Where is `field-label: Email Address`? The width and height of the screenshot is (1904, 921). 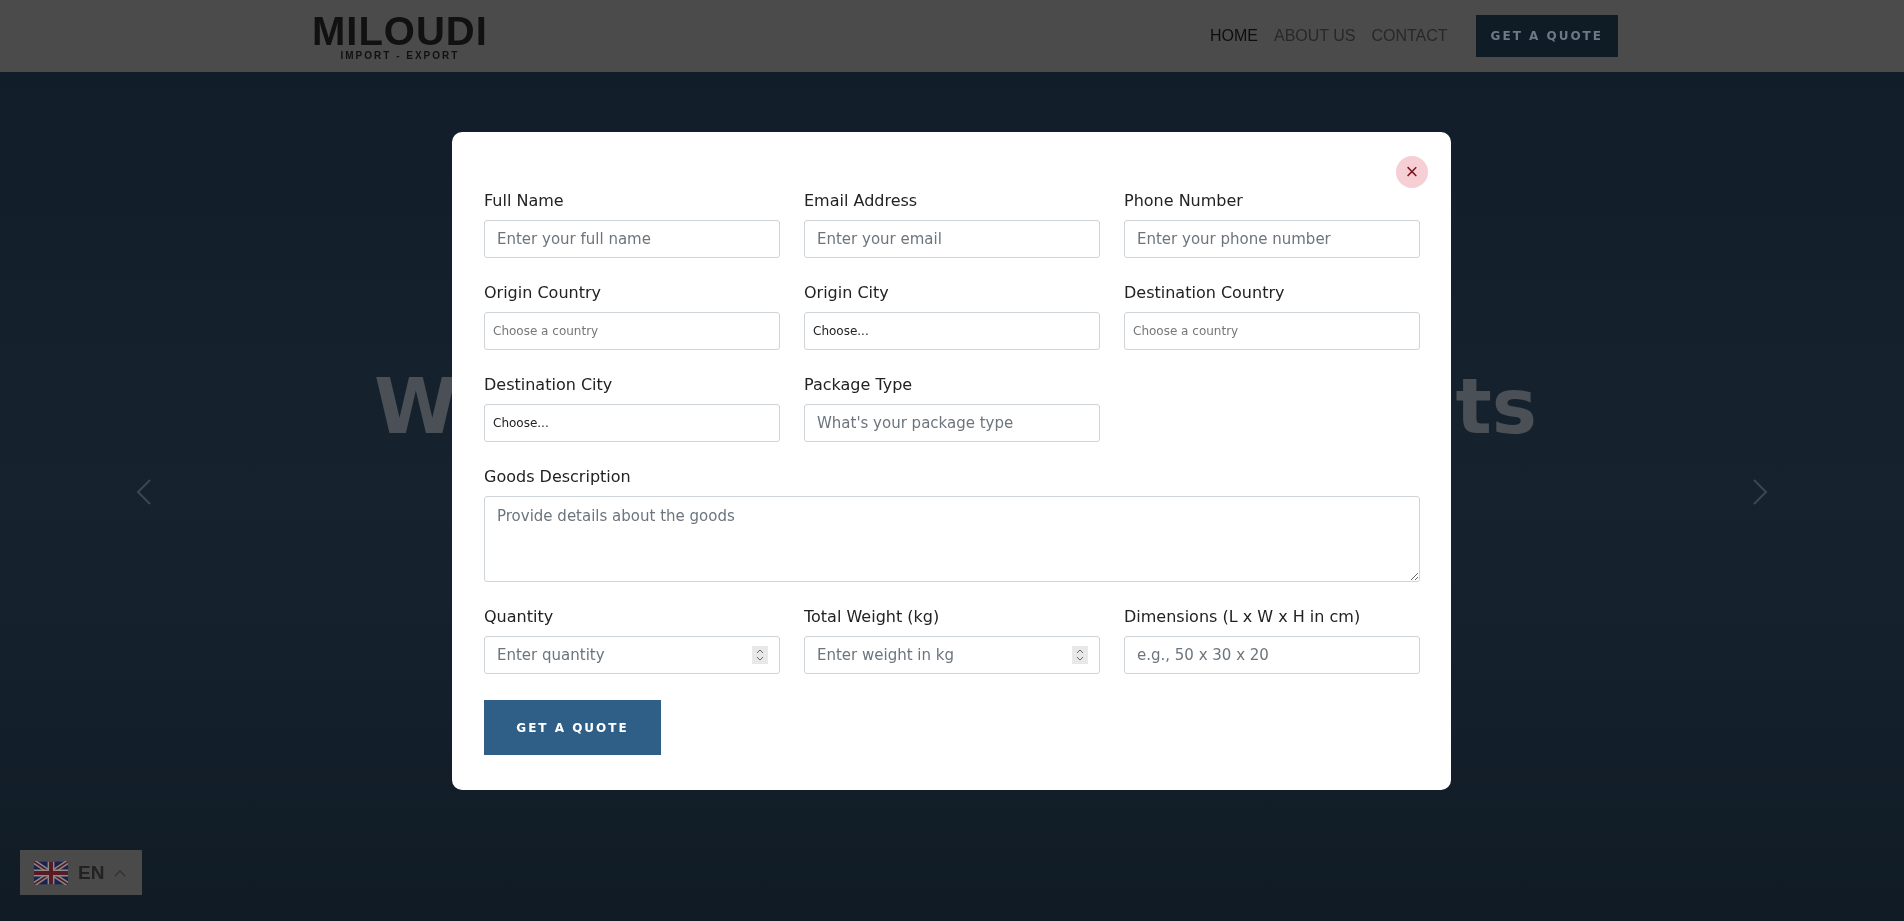
field-label: Email Address is located at coordinates (861, 201).